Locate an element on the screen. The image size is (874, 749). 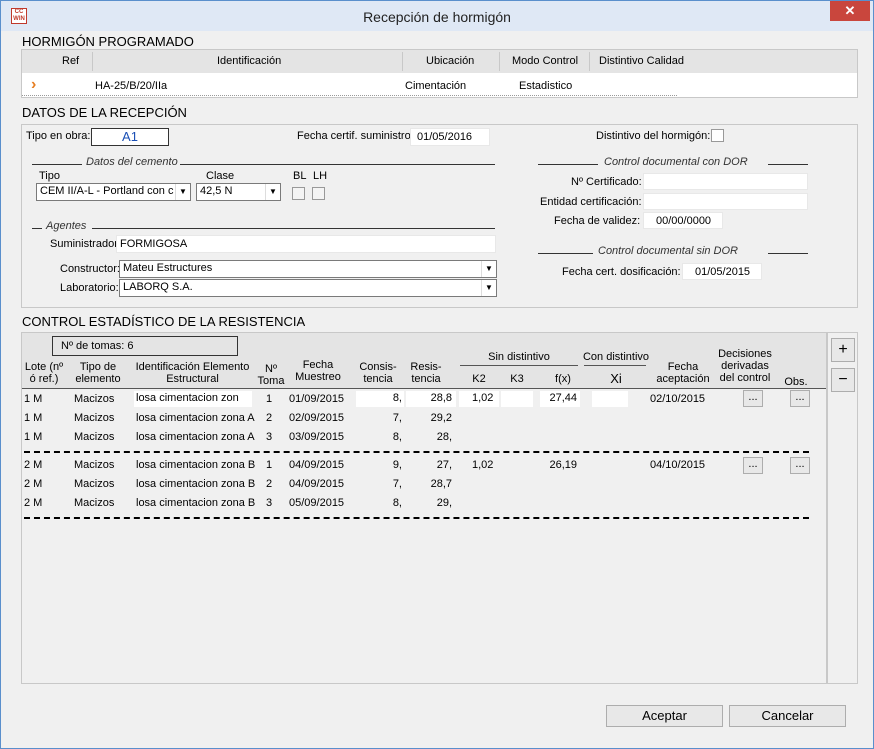
lote-separator is located at coordinates (416, 518).